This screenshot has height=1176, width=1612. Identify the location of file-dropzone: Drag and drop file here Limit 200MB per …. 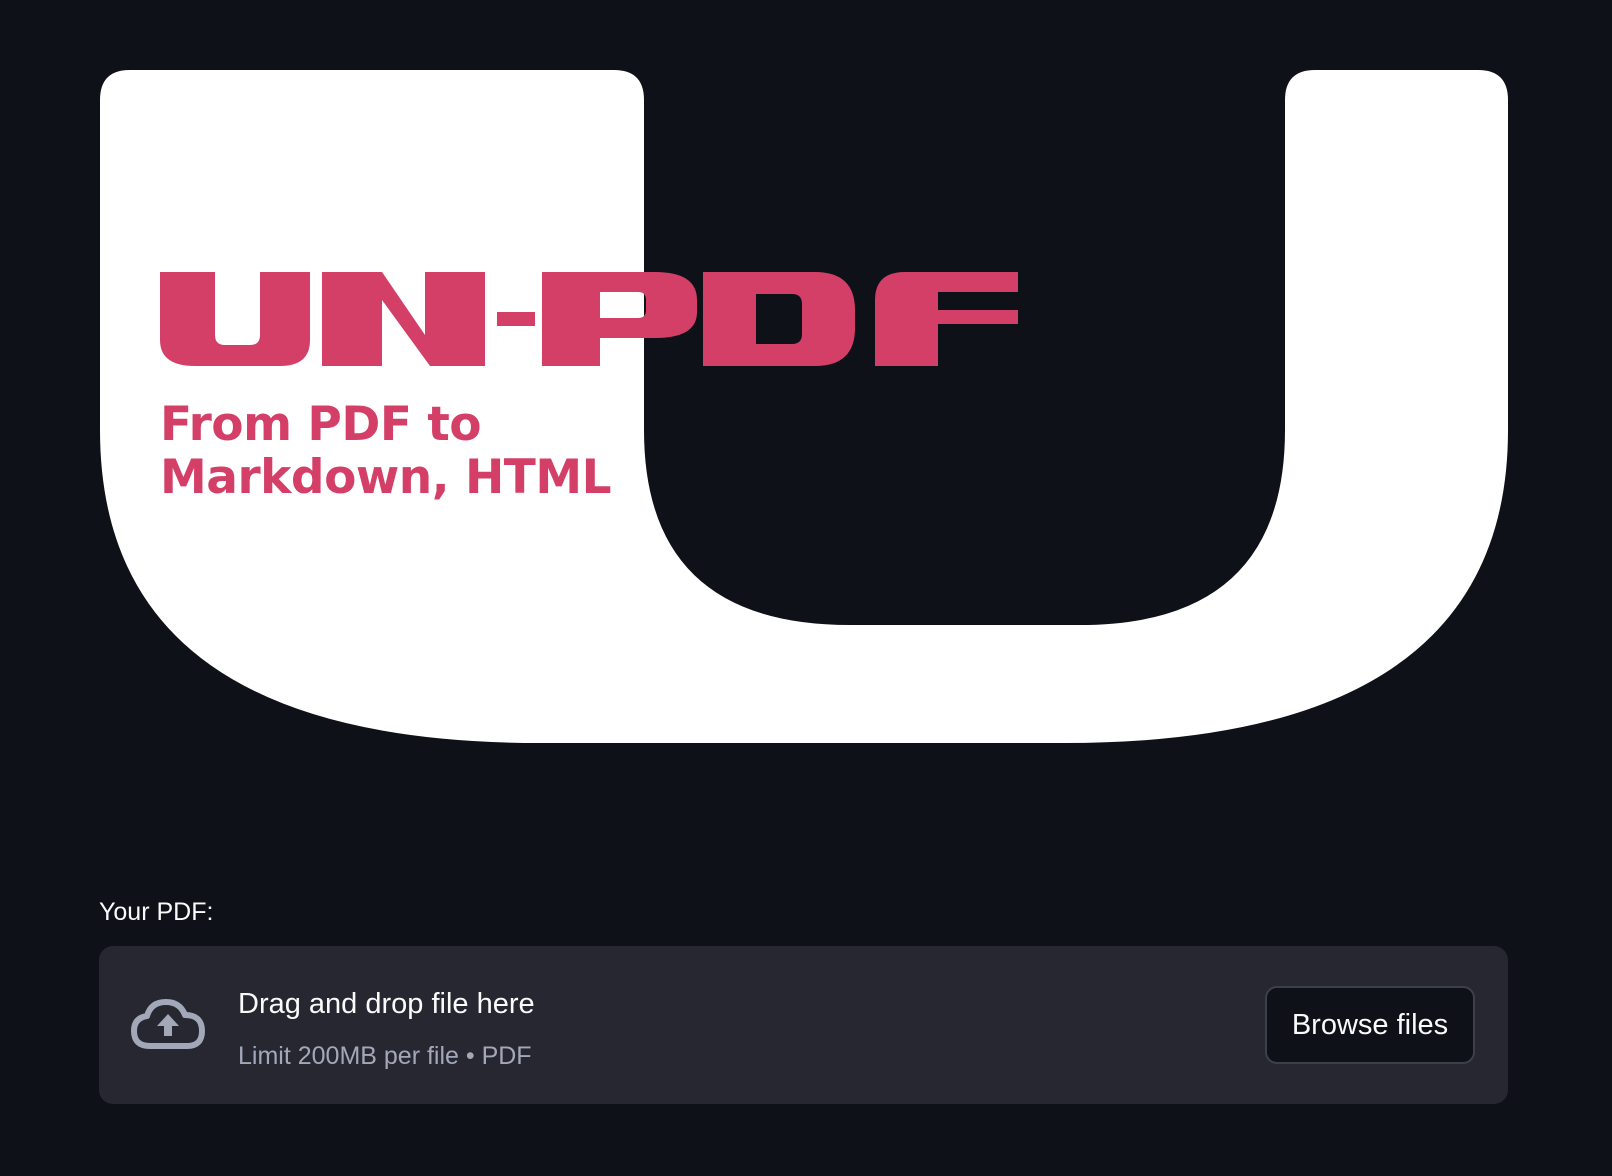
(803, 1025).